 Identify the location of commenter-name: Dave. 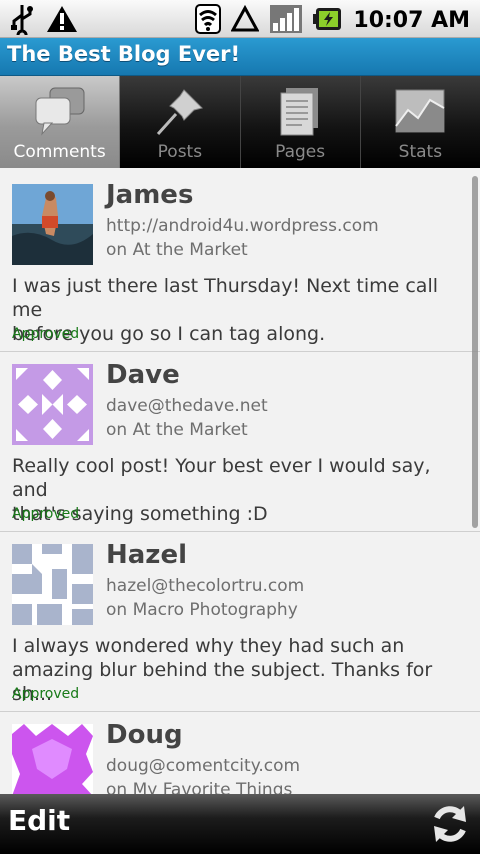
(143, 375).